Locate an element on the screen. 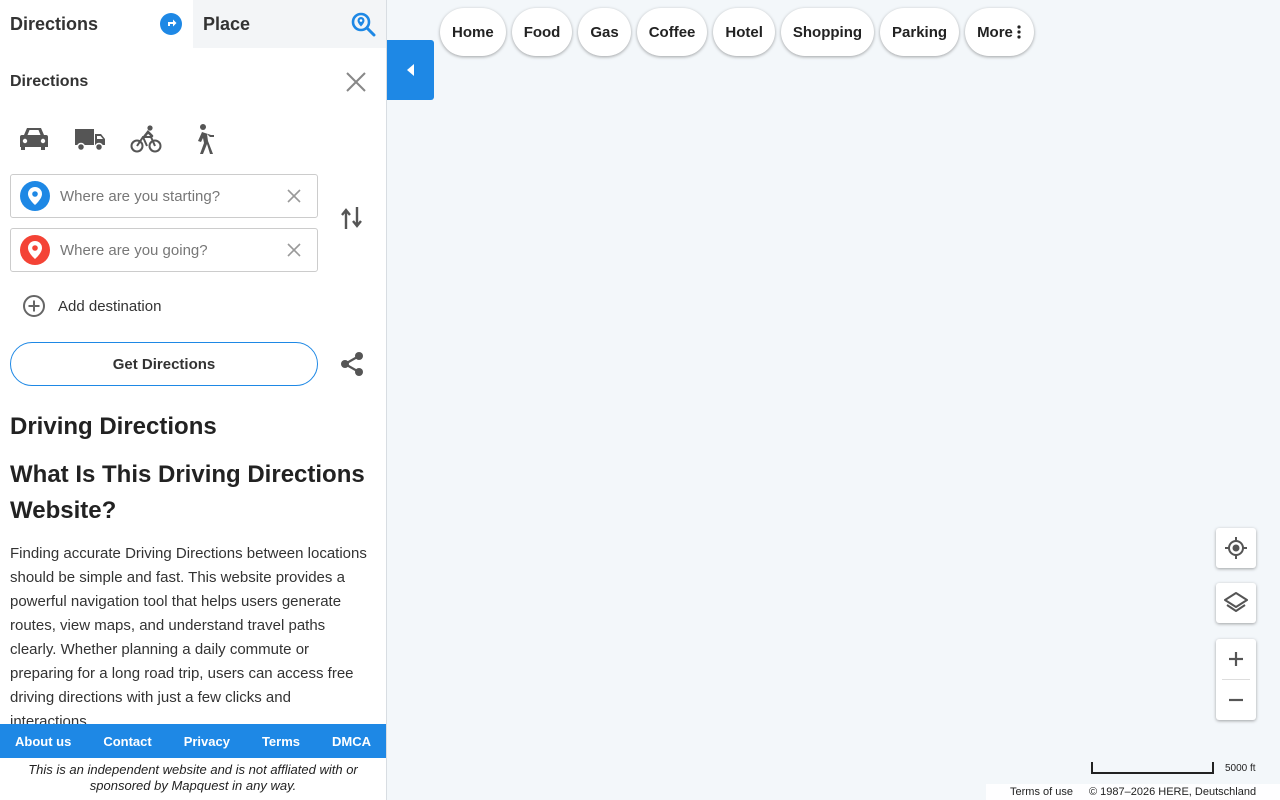  mode-walking is located at coordinates (202, 139).